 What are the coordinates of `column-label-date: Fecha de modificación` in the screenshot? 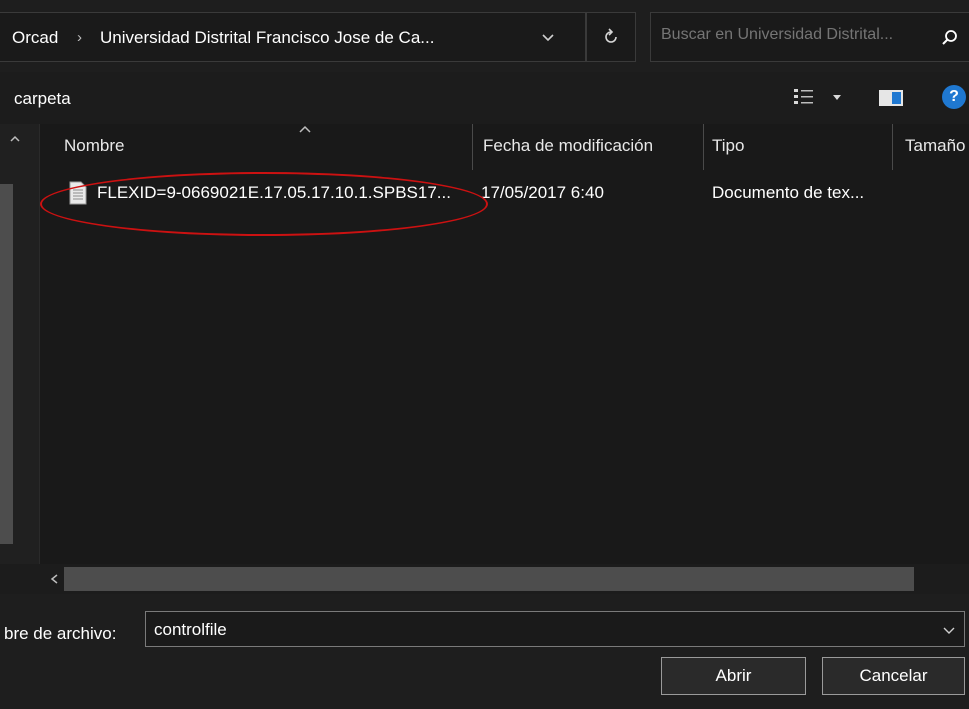 It's located at (568, 145).